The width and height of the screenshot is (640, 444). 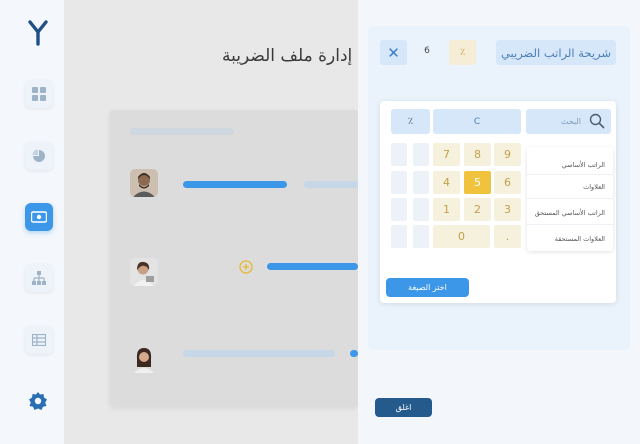 I want to click on key-6: 6, so click(x=507, y=182).